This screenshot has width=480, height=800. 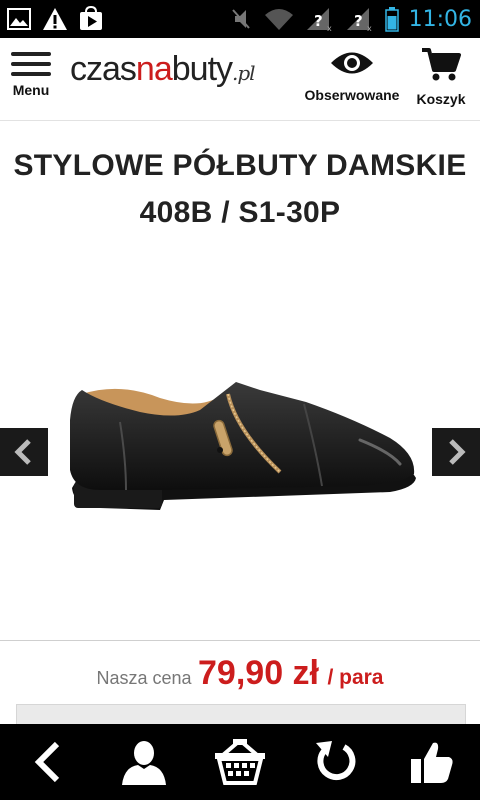 I want to click on user-icon, so click(x=144, y=763).